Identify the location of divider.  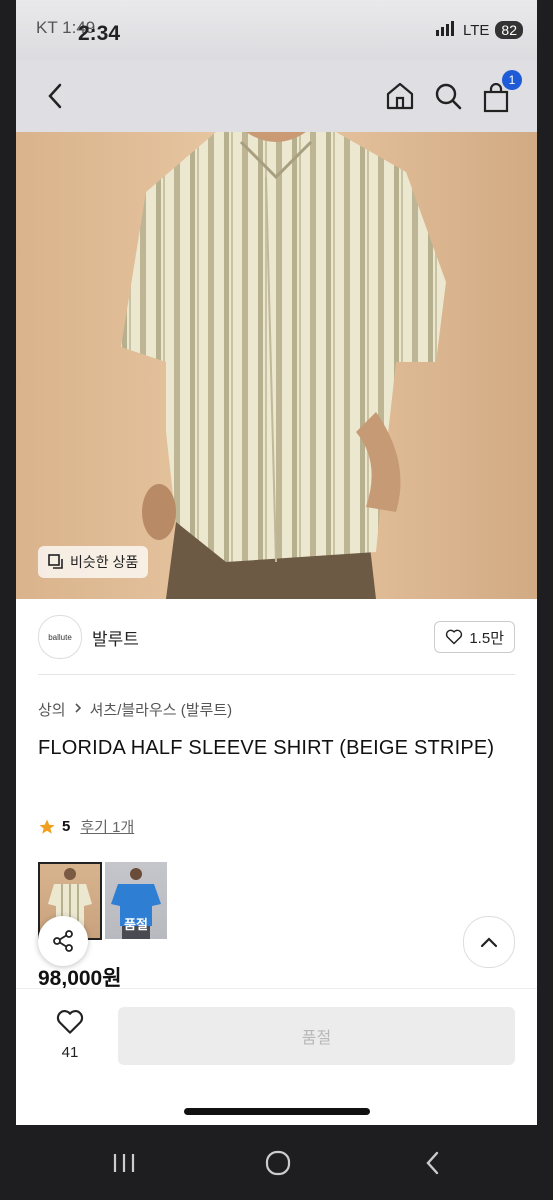
(276, 674).